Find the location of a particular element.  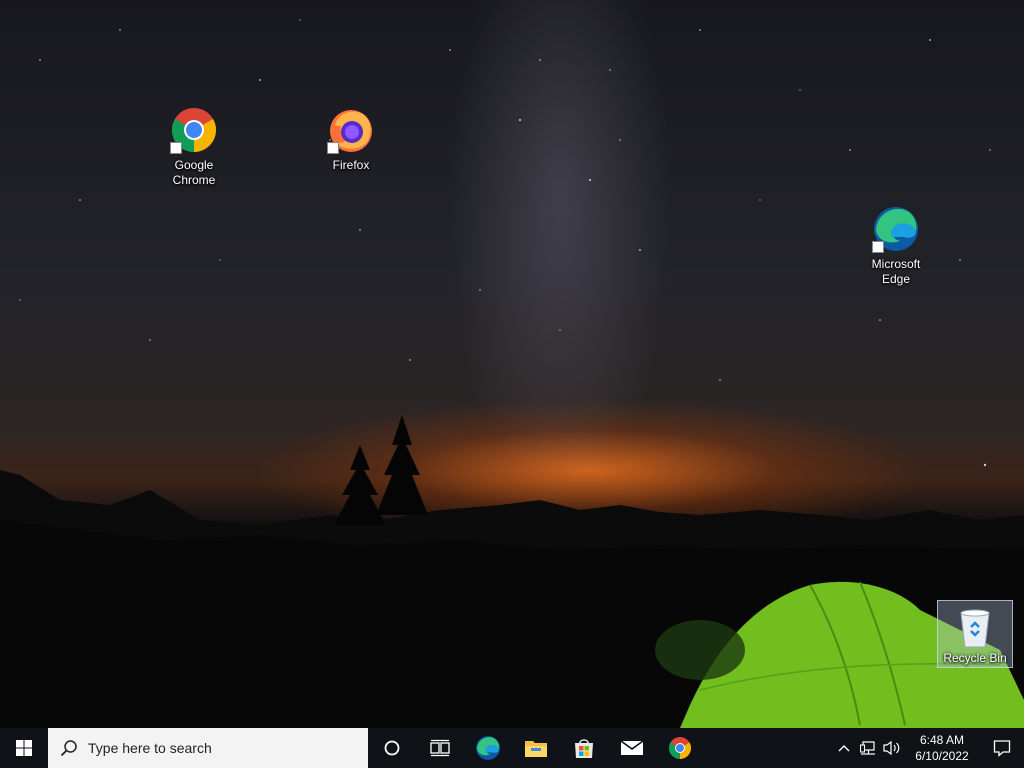

file-explorer-button is located at coordinates (536, 748).